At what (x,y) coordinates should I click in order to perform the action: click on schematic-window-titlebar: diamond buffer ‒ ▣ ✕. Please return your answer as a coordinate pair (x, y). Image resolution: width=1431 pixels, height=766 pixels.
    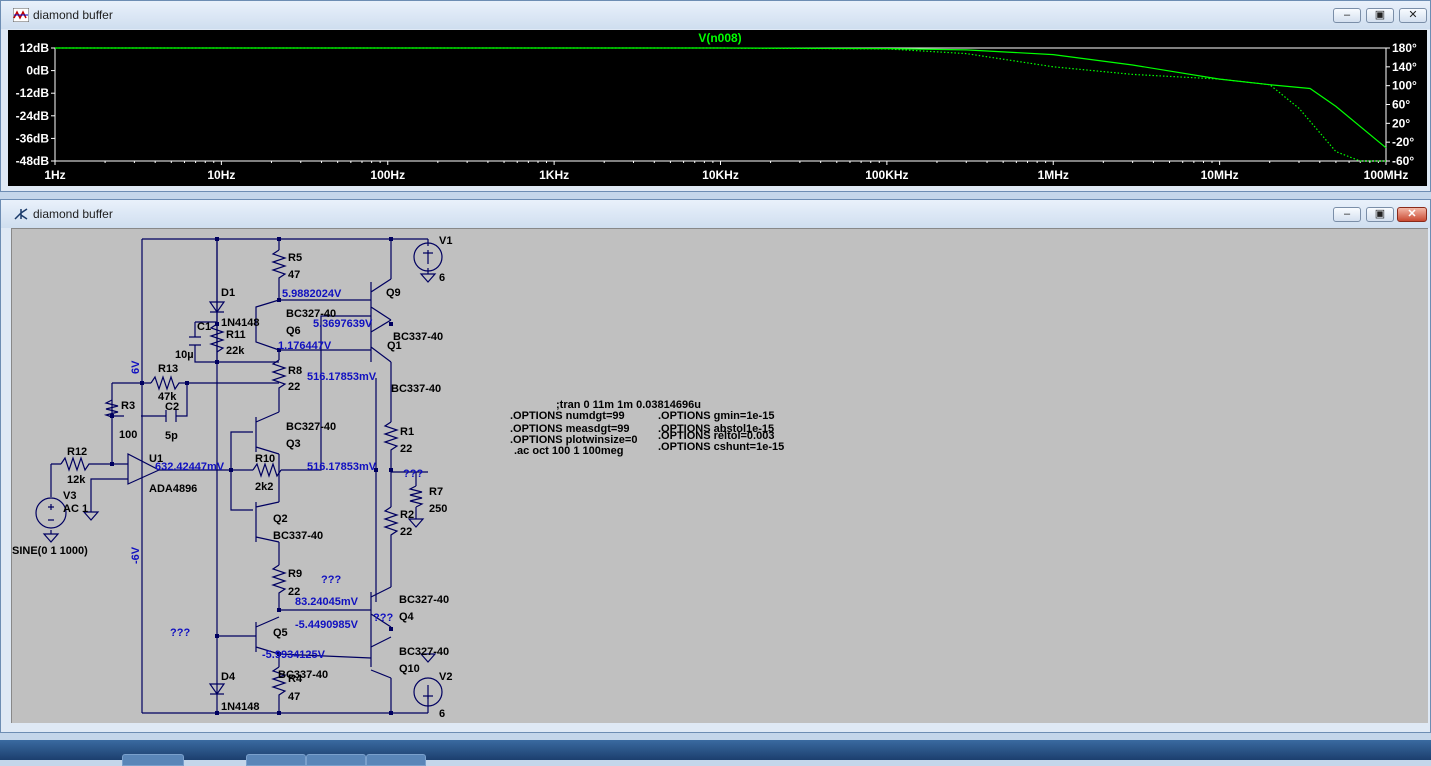
    Looking at the image, I should click on (715, 214).